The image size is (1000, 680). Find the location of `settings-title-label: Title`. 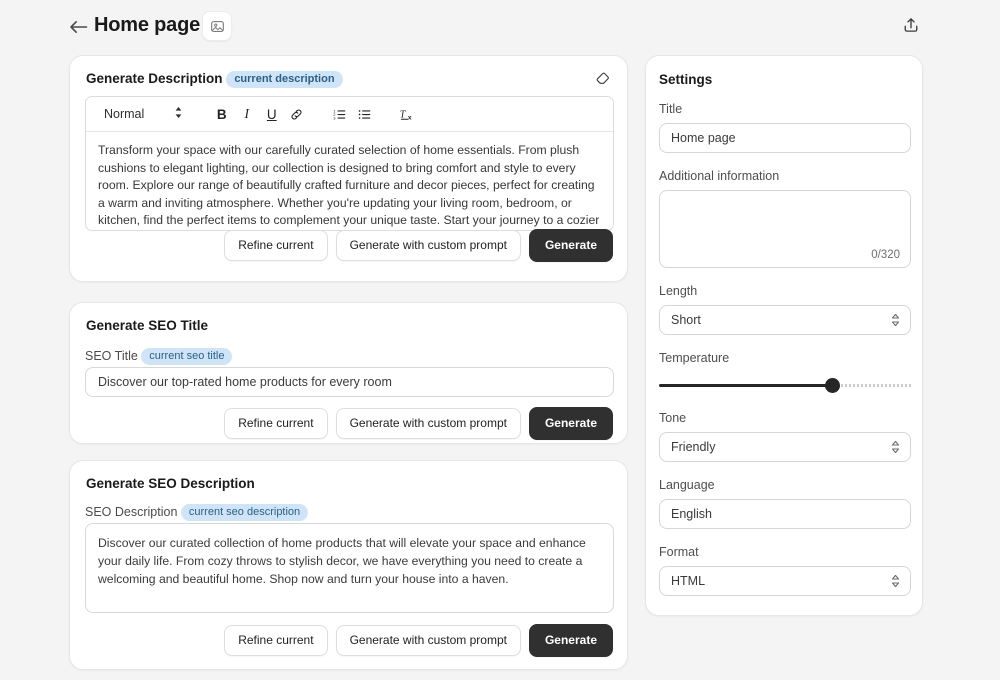

settings-title-label: Title is located at coordinates (671, 109).